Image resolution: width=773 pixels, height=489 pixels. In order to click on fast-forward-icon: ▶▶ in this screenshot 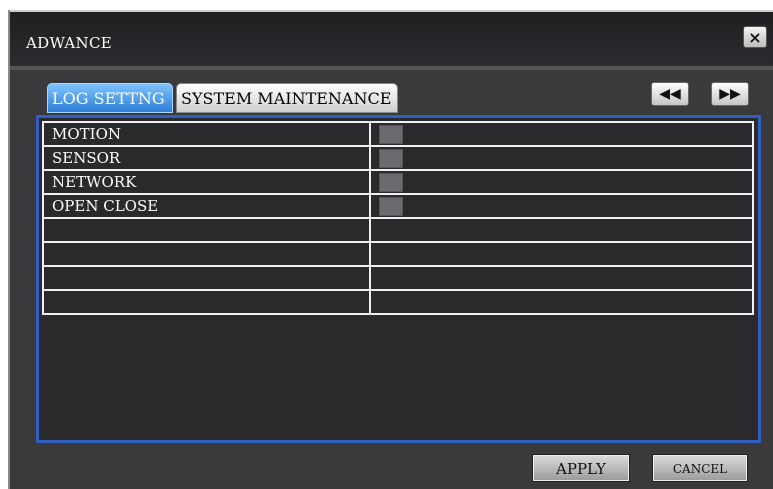, I will do `click(730, 94)`.